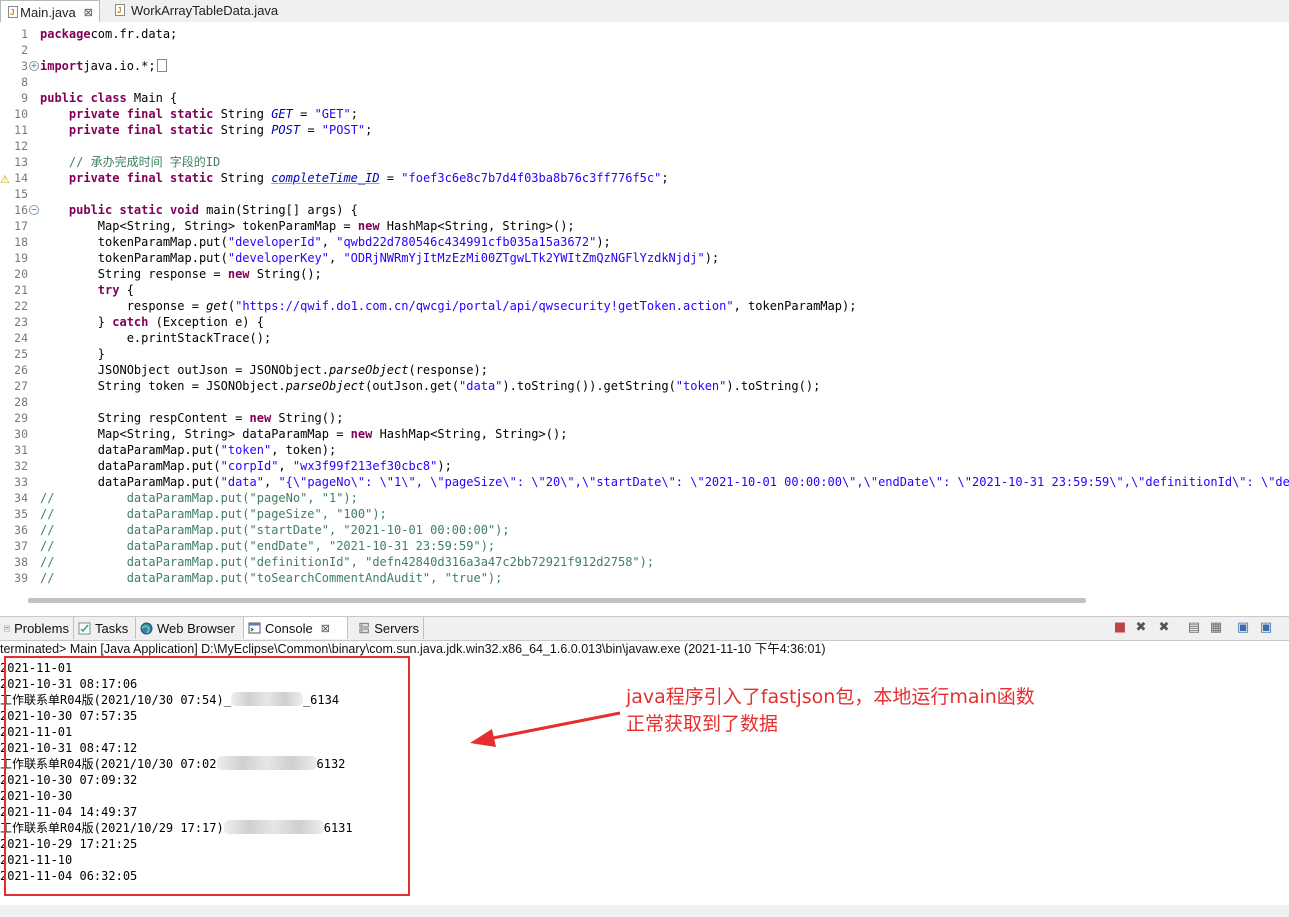 The width and height of the screenshot is (1289, 917). I want to click on folded-imports-icon, so click(161, 65).